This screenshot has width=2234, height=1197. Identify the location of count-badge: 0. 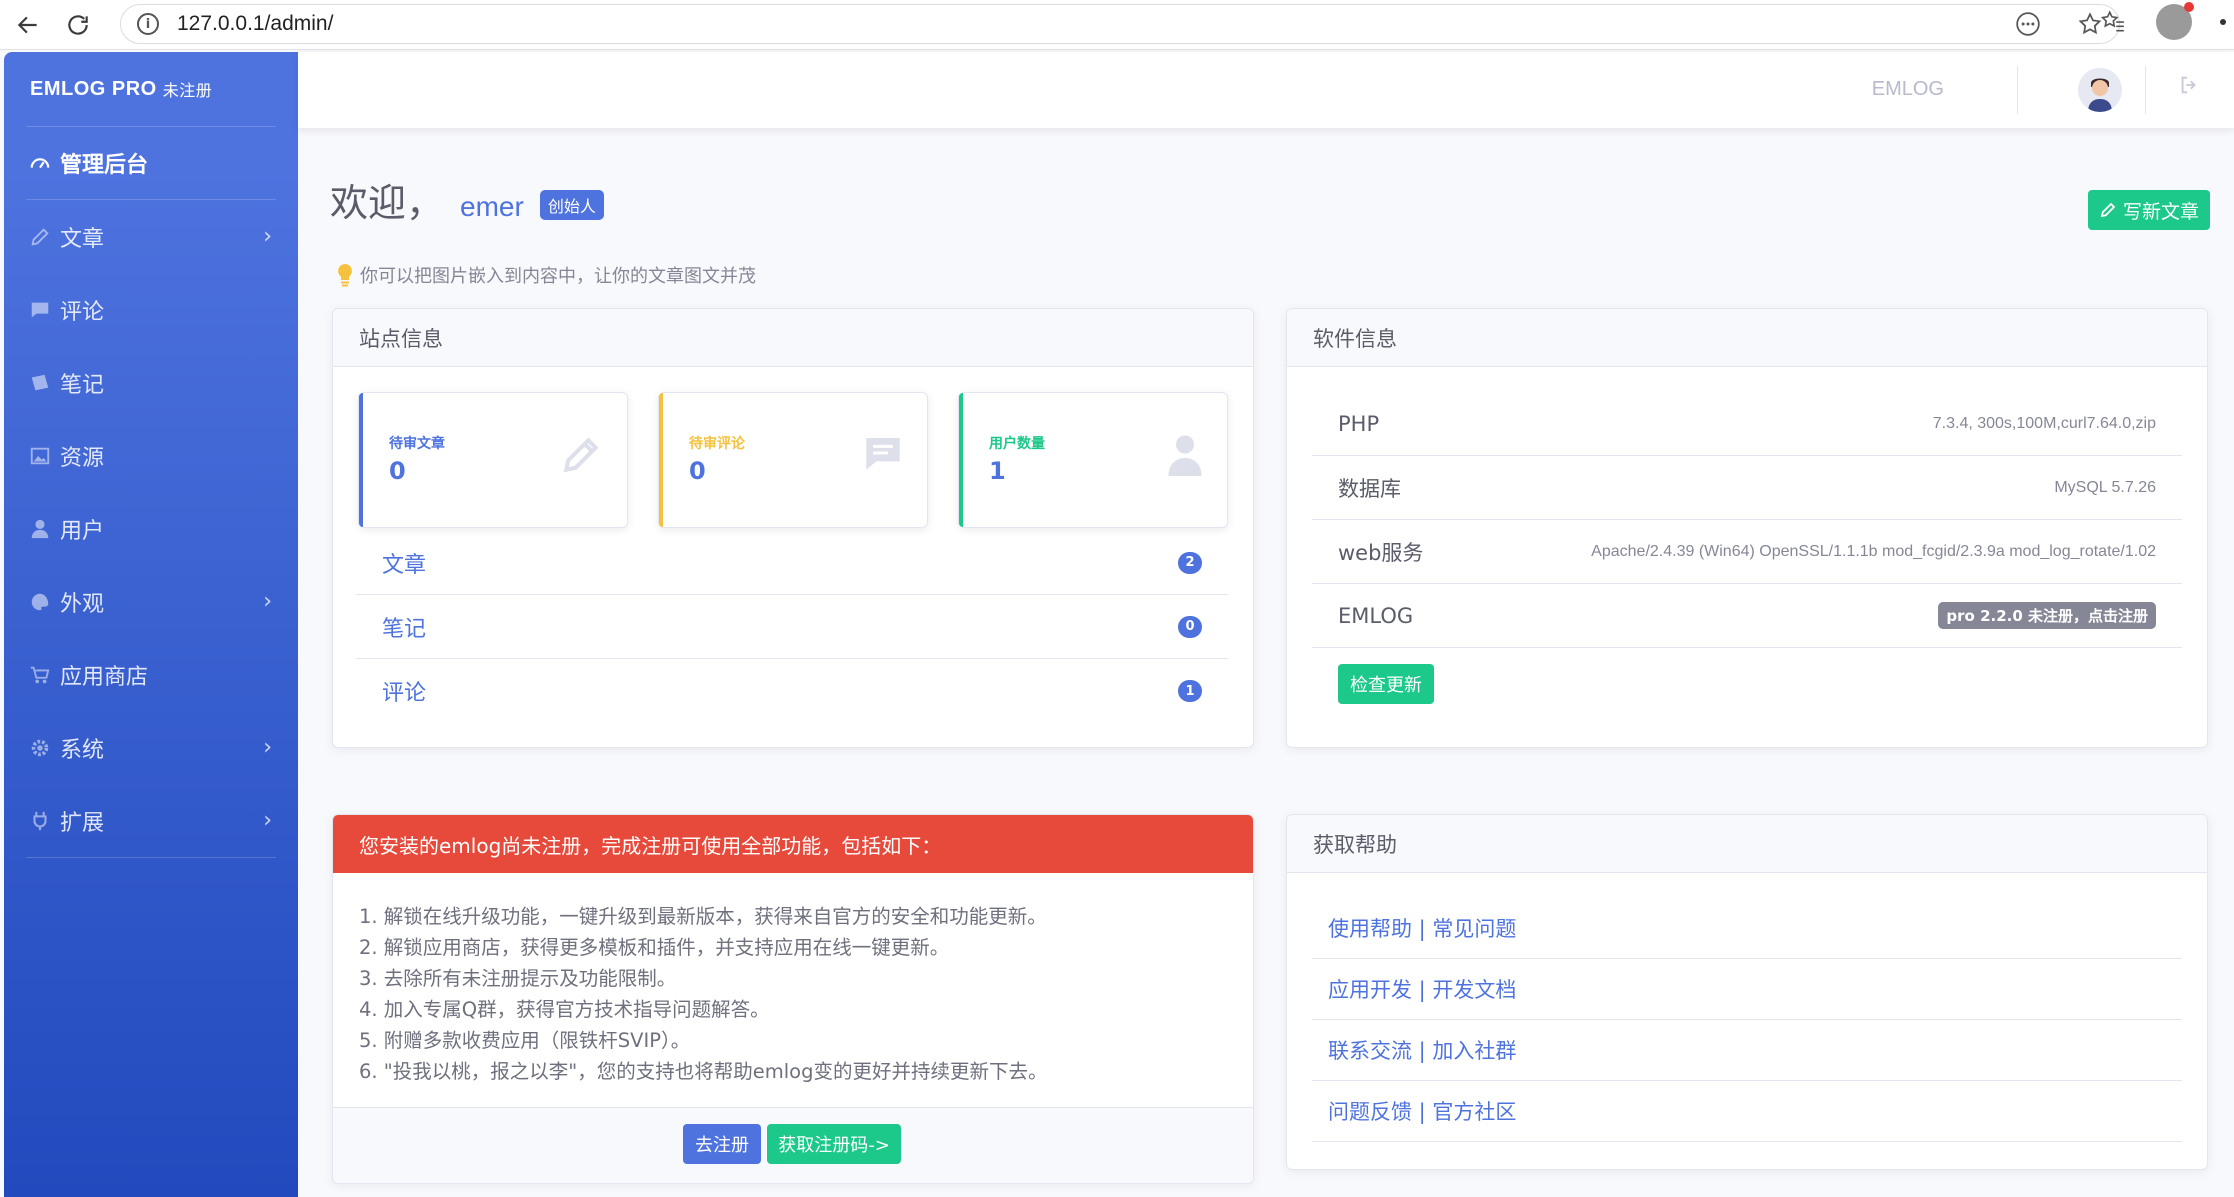
(1190, 626).